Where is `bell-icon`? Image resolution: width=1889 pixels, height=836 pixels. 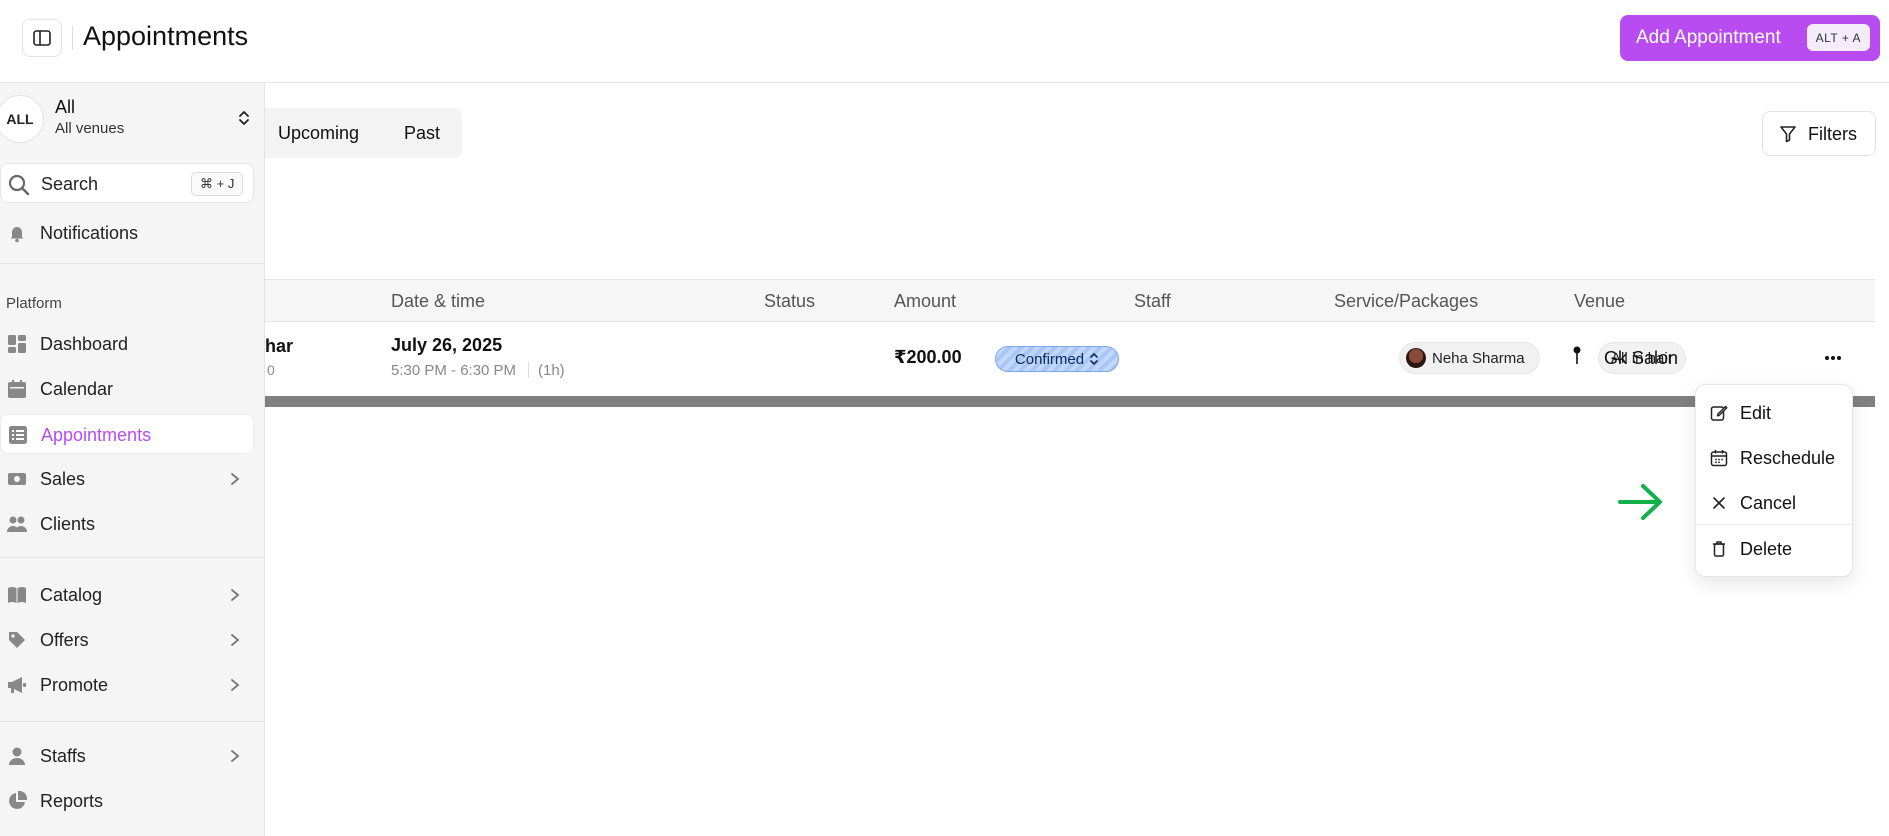
bell-icon is located at coordinates (17, 235).